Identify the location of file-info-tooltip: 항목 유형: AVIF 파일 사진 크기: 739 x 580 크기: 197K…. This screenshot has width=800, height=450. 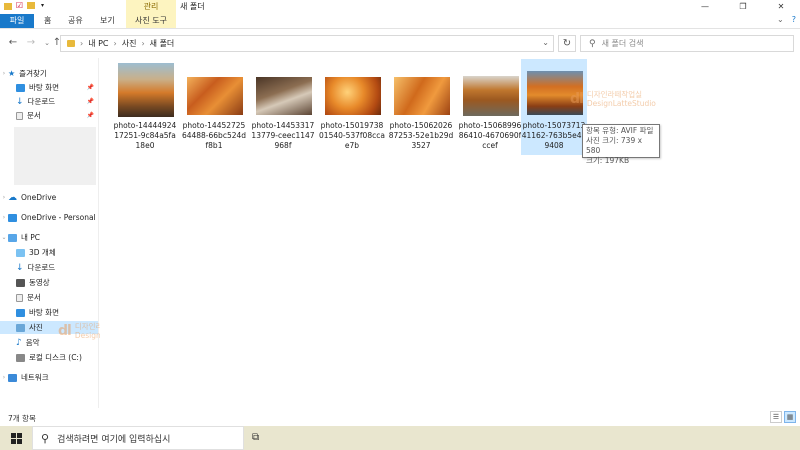
(621, 144).